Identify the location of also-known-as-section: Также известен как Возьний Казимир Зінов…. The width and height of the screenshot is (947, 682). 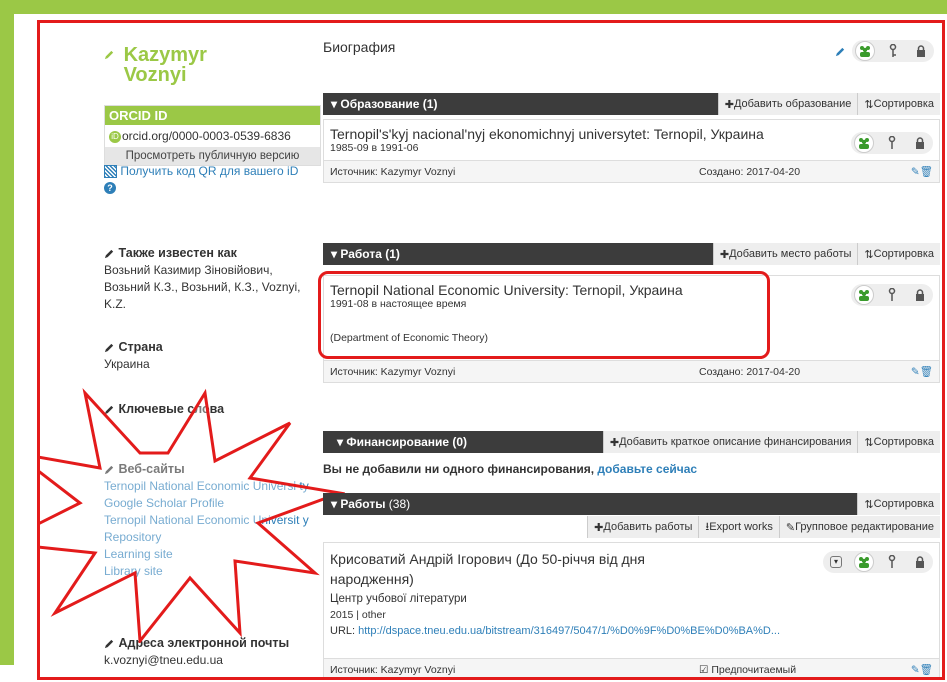
(210, 279).